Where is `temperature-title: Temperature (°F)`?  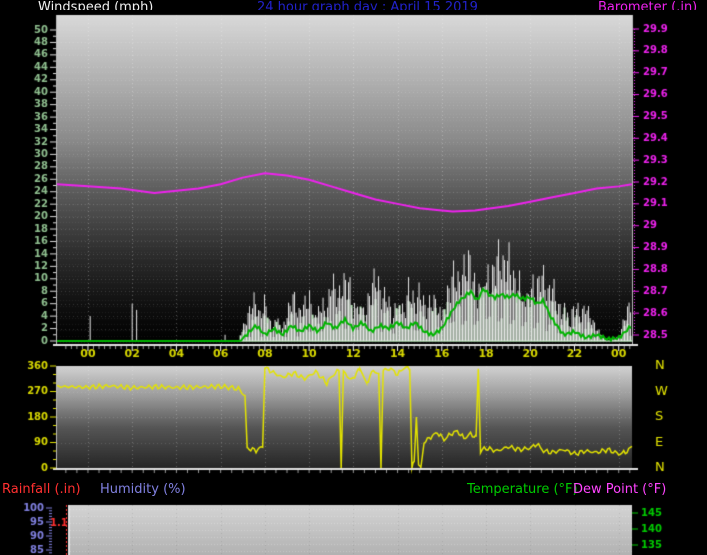
temperature-title: Temperature (°F) is located at coordinates (522, 489).